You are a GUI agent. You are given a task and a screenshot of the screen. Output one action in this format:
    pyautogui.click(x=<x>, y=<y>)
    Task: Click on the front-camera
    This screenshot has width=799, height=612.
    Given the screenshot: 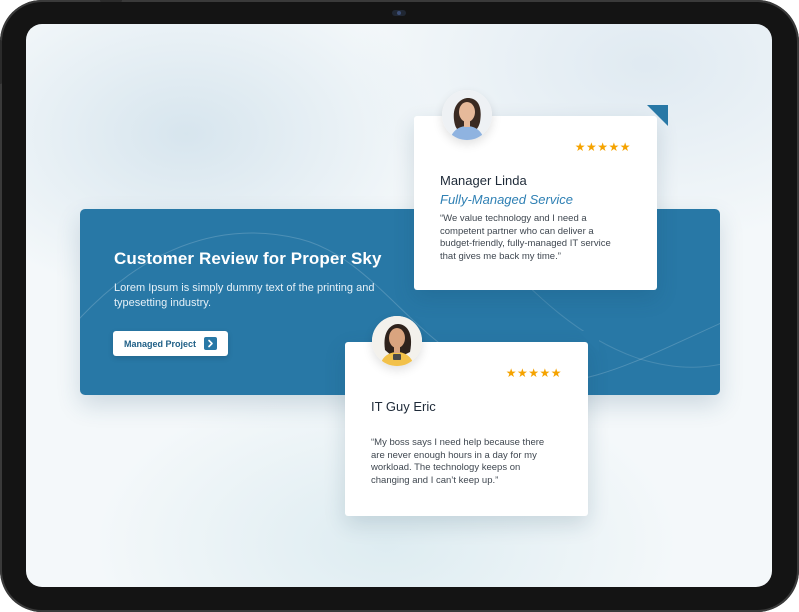 What is the action you would take?
    pyautogui.click(x=399, y=13)
    